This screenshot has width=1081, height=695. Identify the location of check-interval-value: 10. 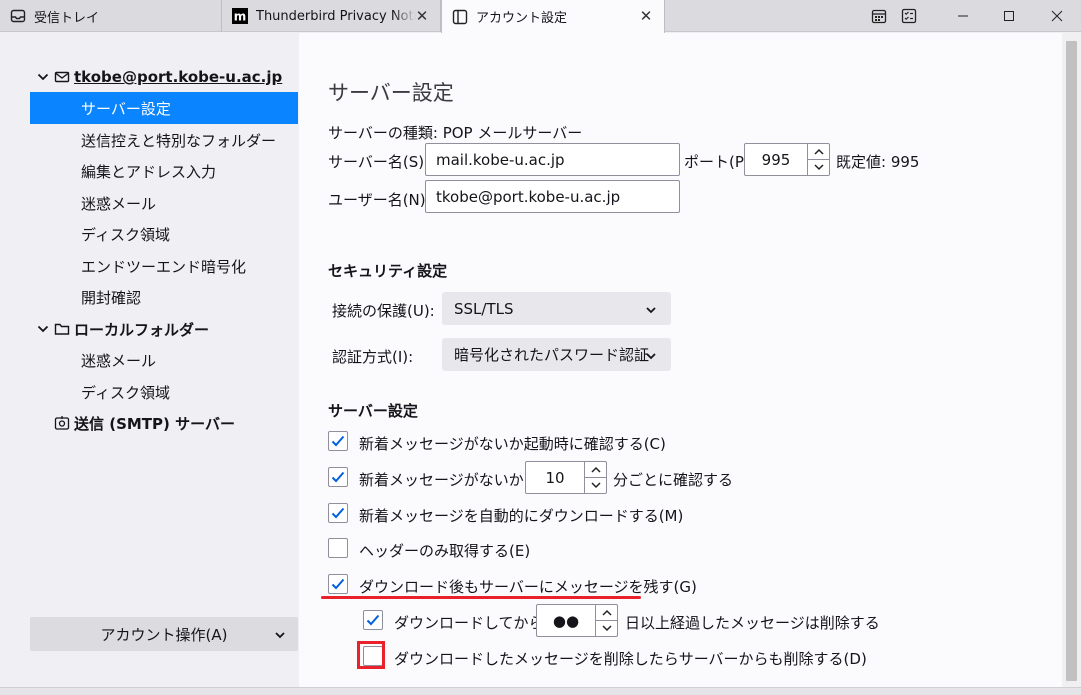
(555, 477).